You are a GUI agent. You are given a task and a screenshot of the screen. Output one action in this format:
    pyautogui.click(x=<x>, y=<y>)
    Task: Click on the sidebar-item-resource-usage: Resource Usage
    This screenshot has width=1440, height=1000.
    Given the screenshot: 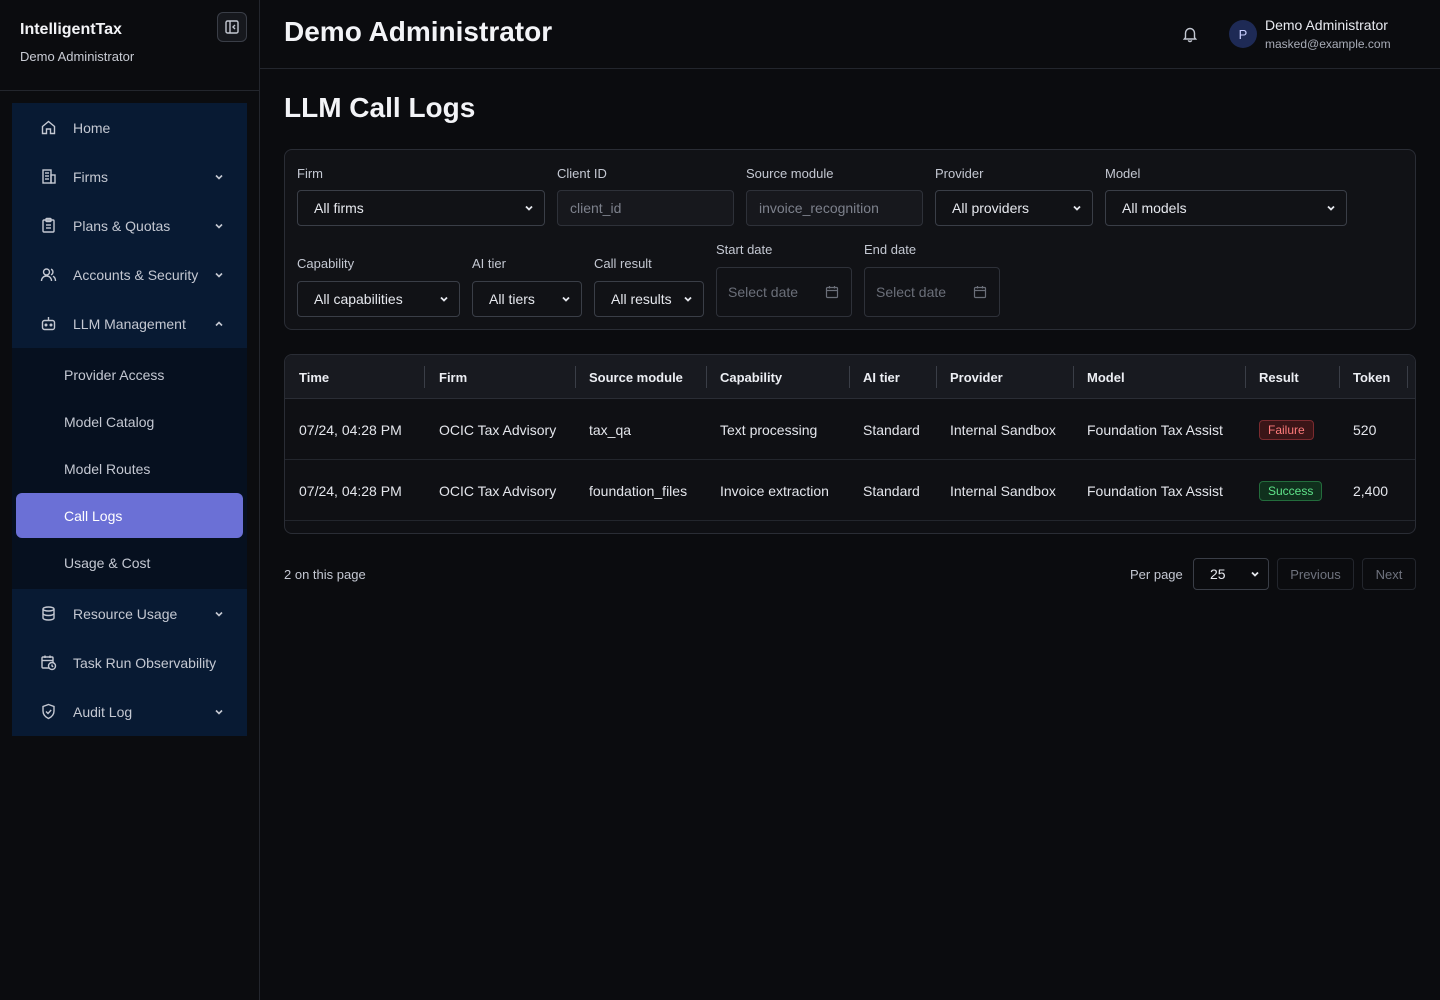 What is the action you would take?
    pyautogui.click(x=129, y=613)
    